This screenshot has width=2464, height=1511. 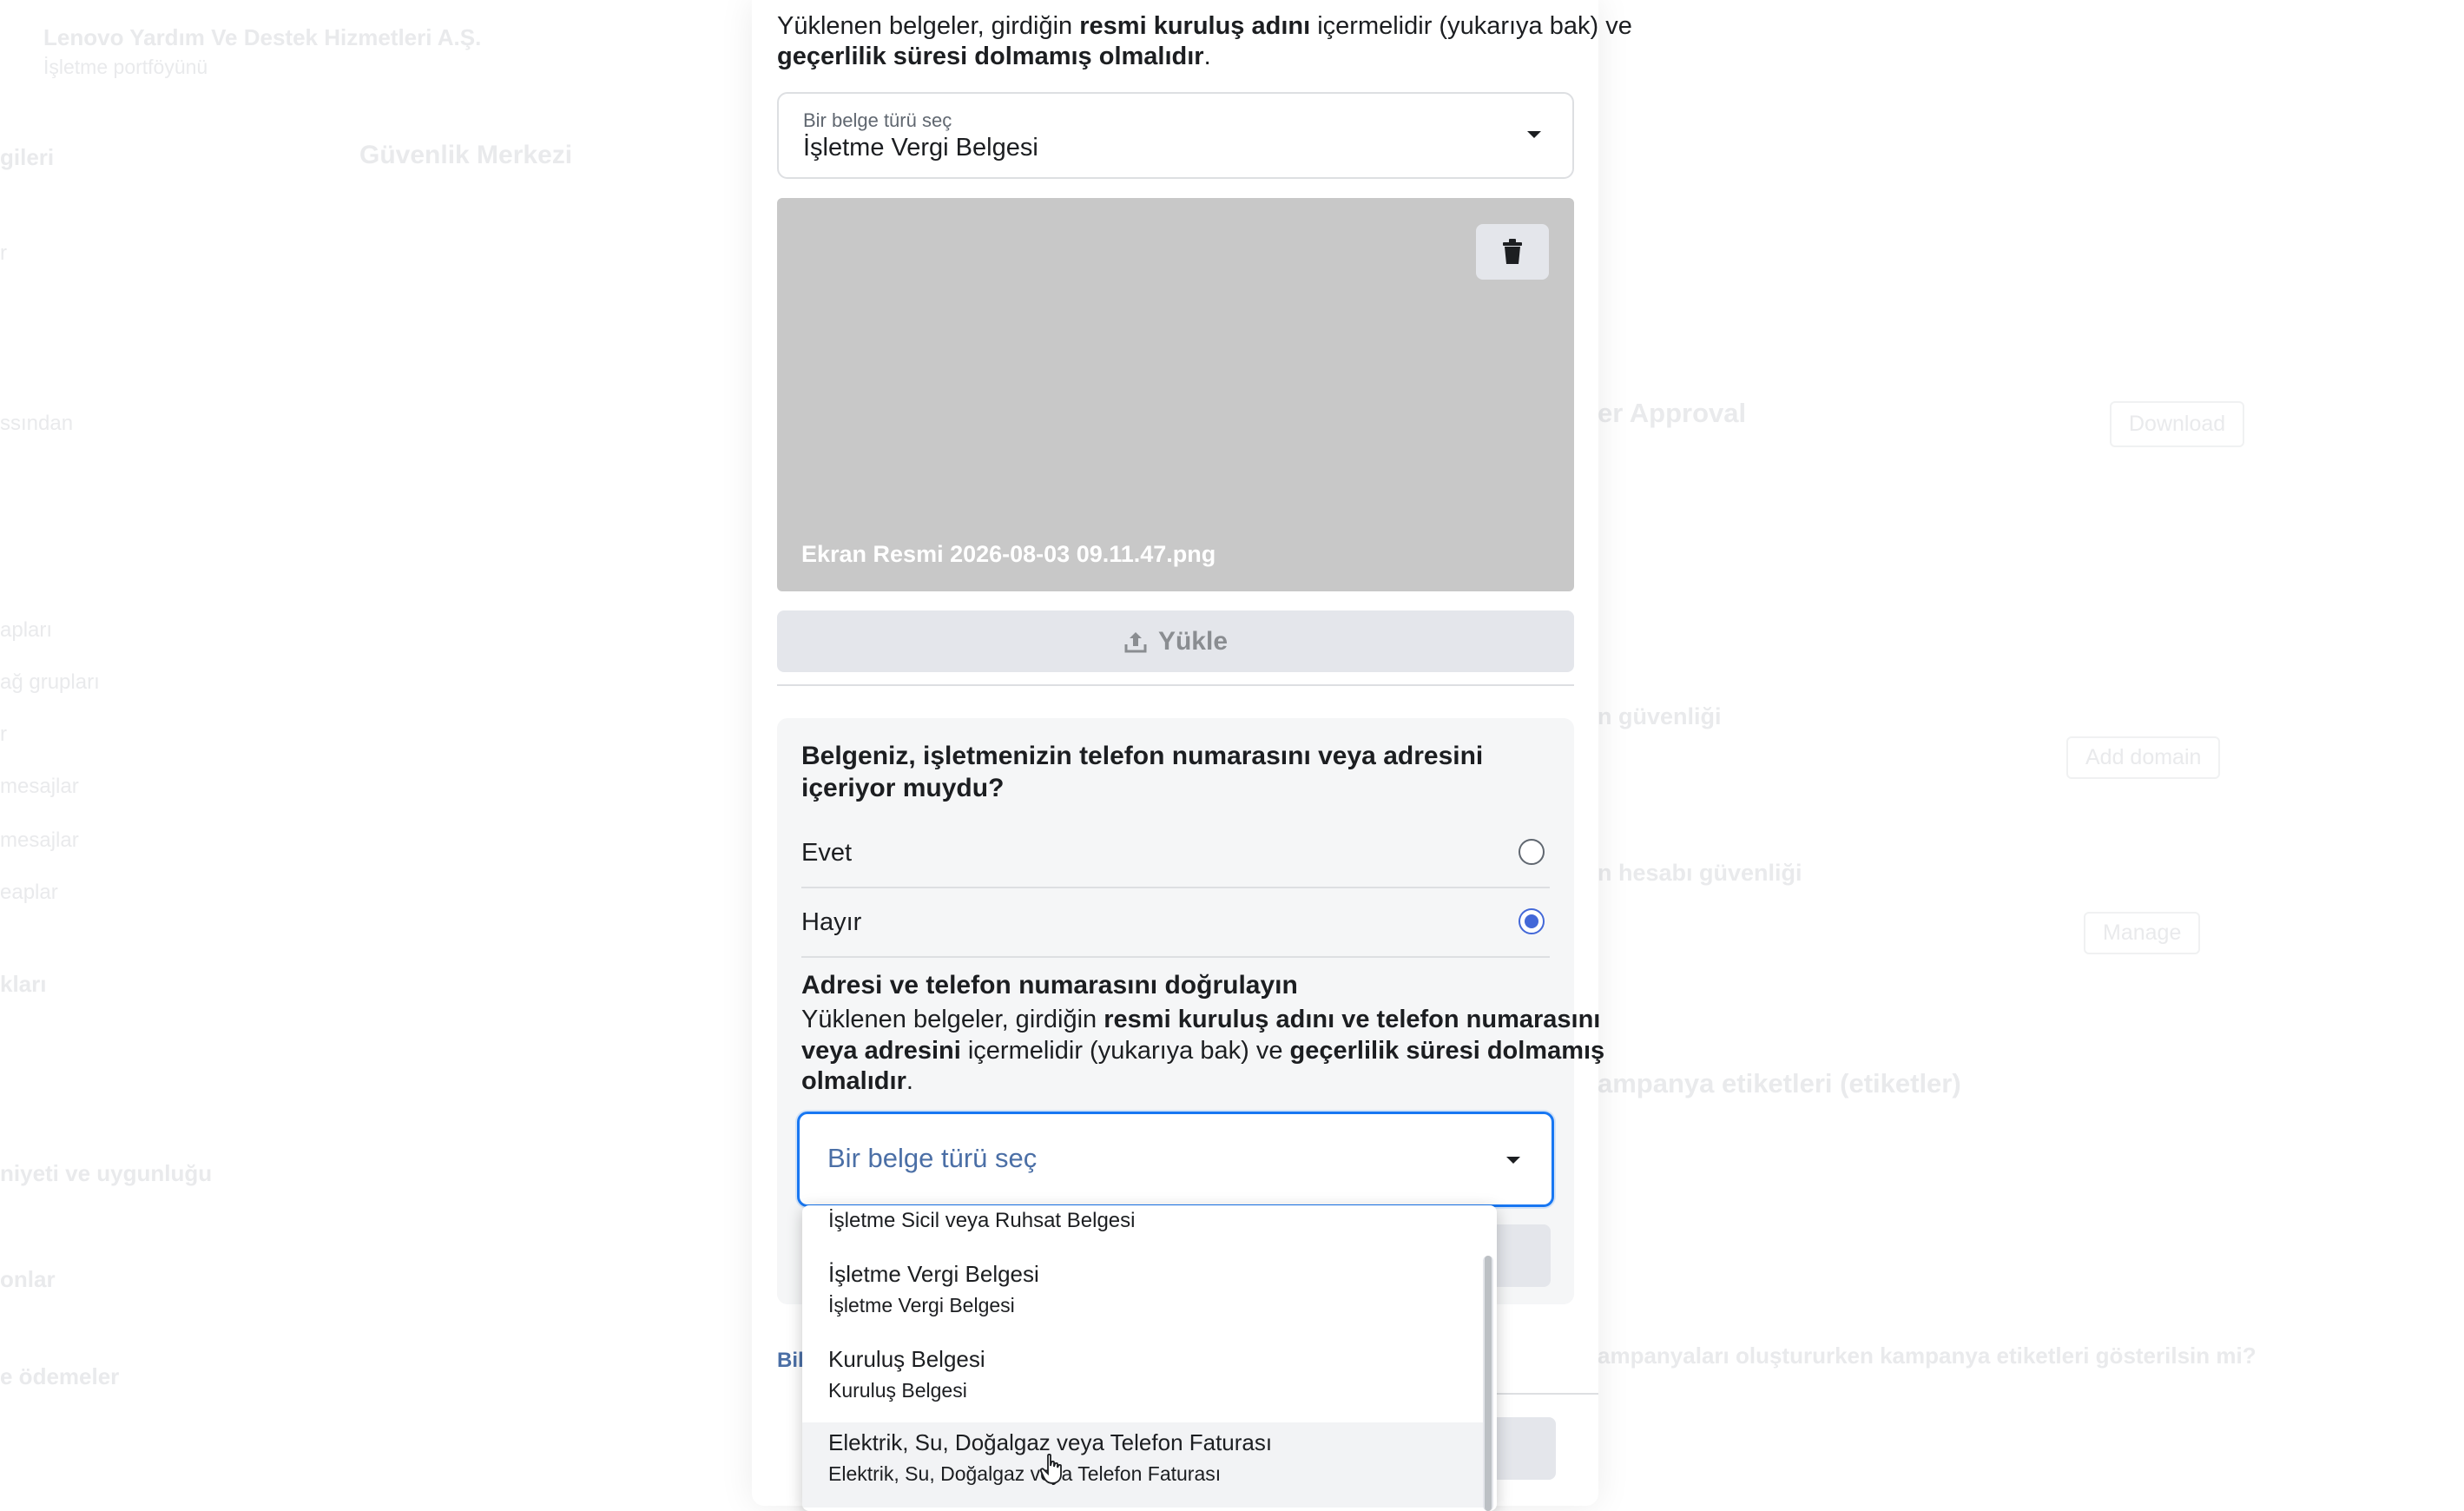 I want to click on trash-icon, so click(x=1512, y=251).